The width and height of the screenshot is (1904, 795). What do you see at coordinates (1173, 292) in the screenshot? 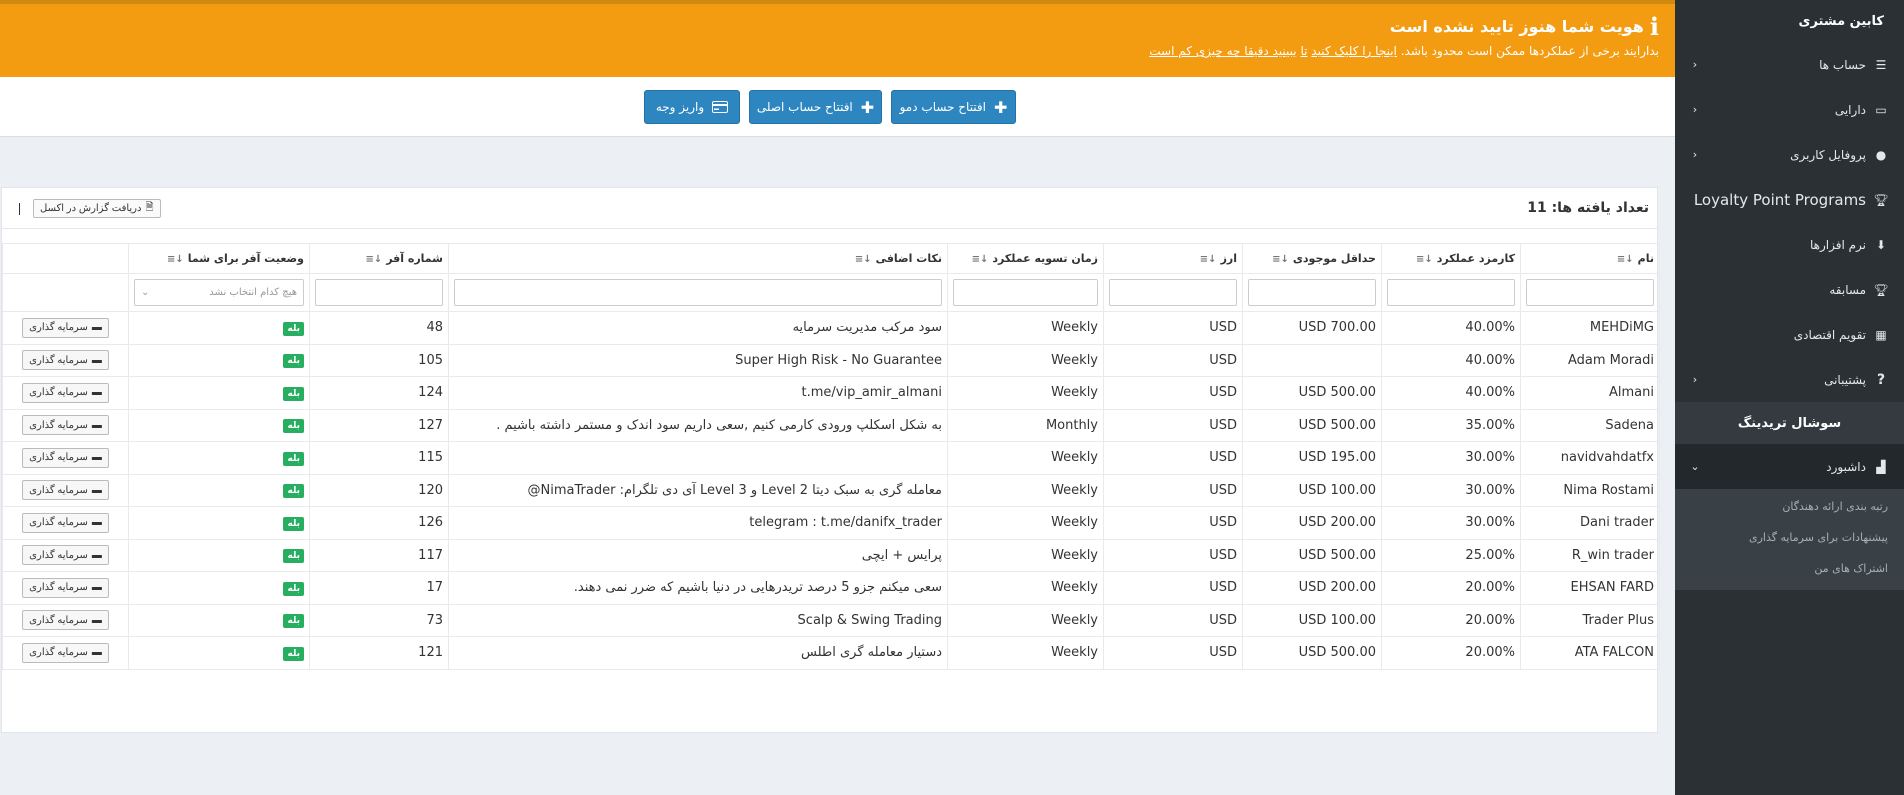
I see `filter-currency-input` at bounding box center [1173, 292].